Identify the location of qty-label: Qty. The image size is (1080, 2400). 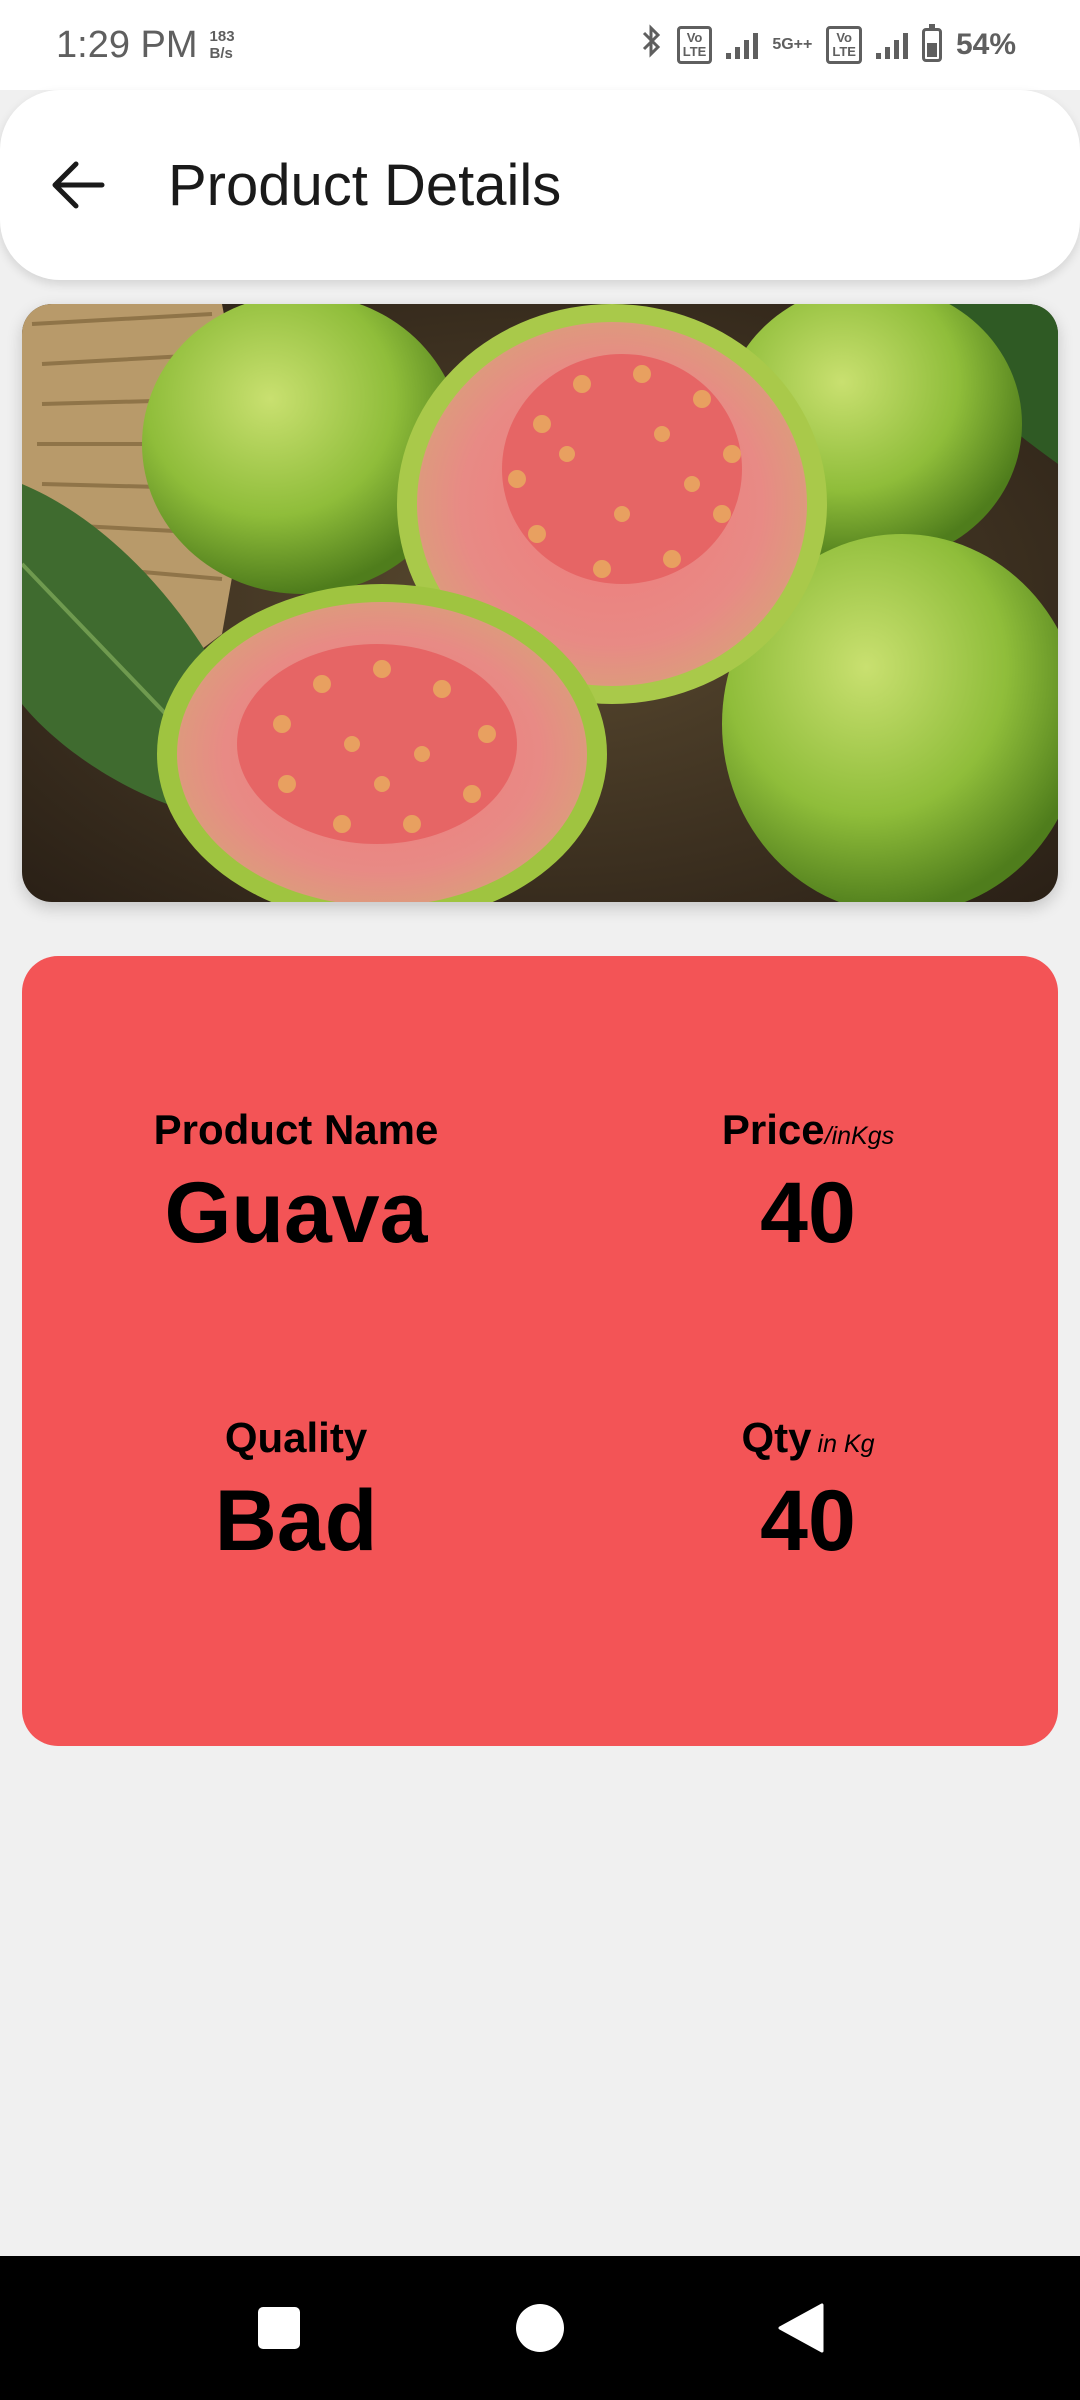
(776, 1437).